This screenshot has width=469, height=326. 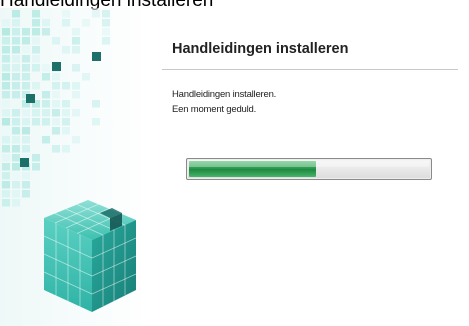 I want to click on heading-divider, so click(x=310, y=69).